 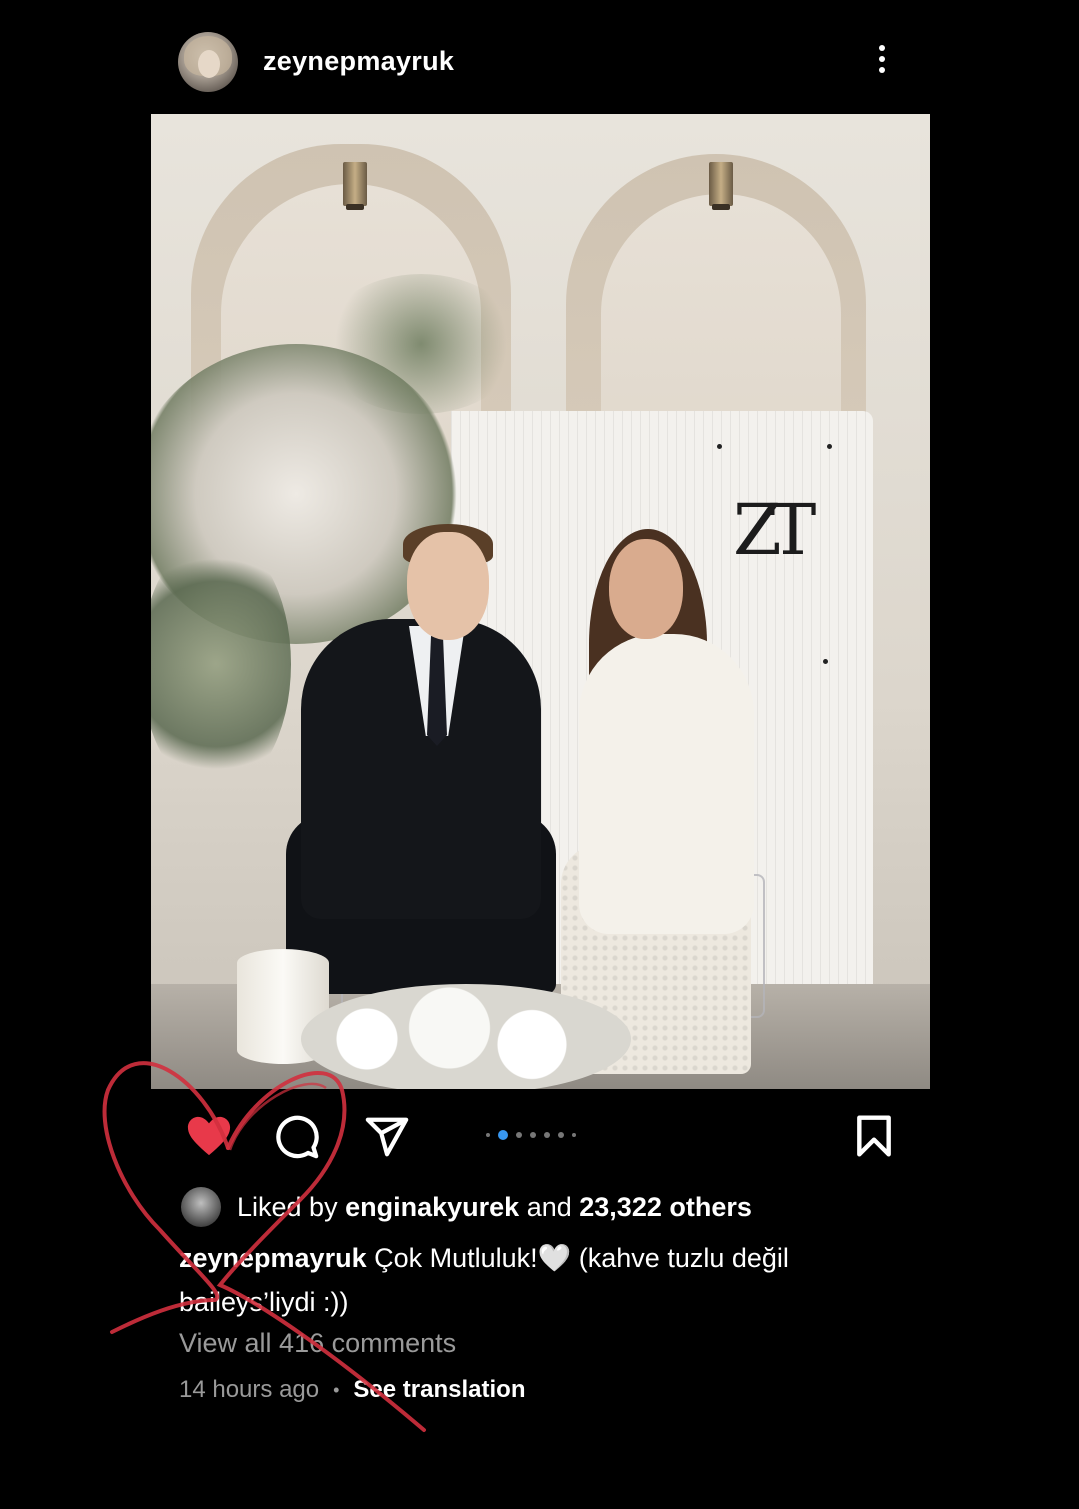 What do you see at coordinates (352, 1390) in the screenshot?
I see `post-meta: 14 hours ago • See translation` at bounding box center [352, 1390].